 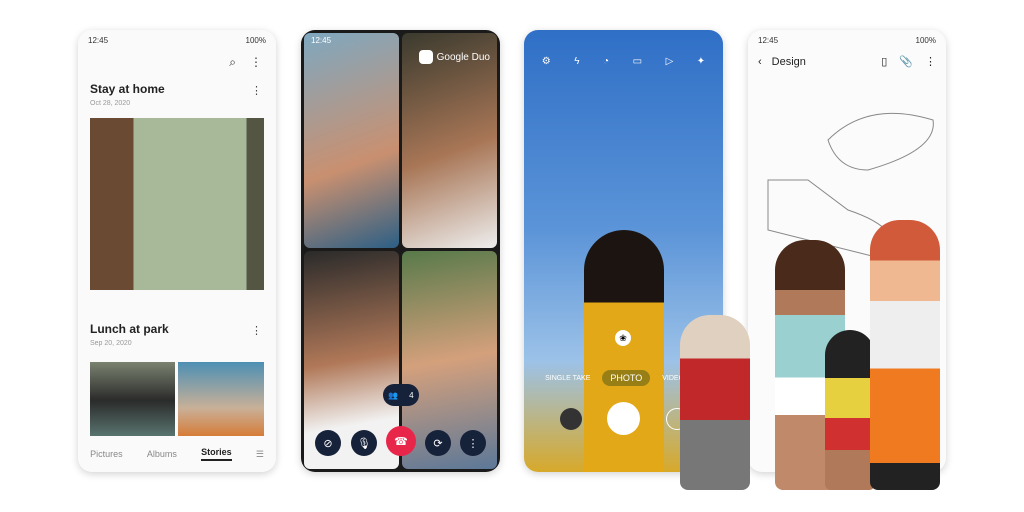 I want to click on participants-button: 👥 4, so click(x=401, y=395).